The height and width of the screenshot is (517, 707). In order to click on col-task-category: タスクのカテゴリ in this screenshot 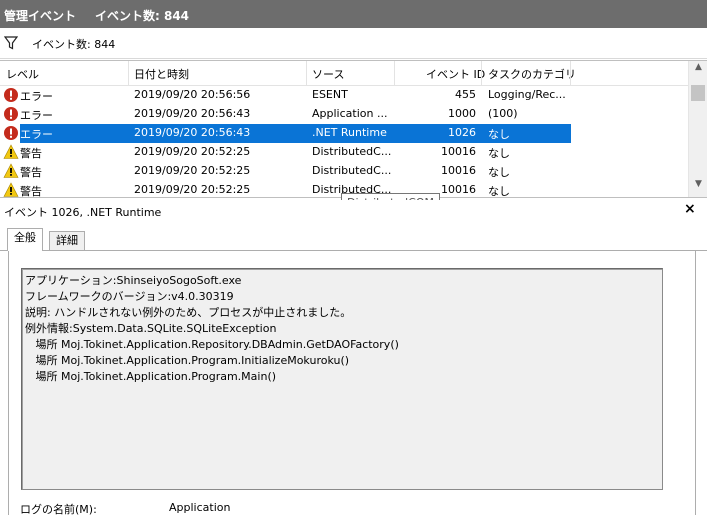, I will do `click(532, 74)`.